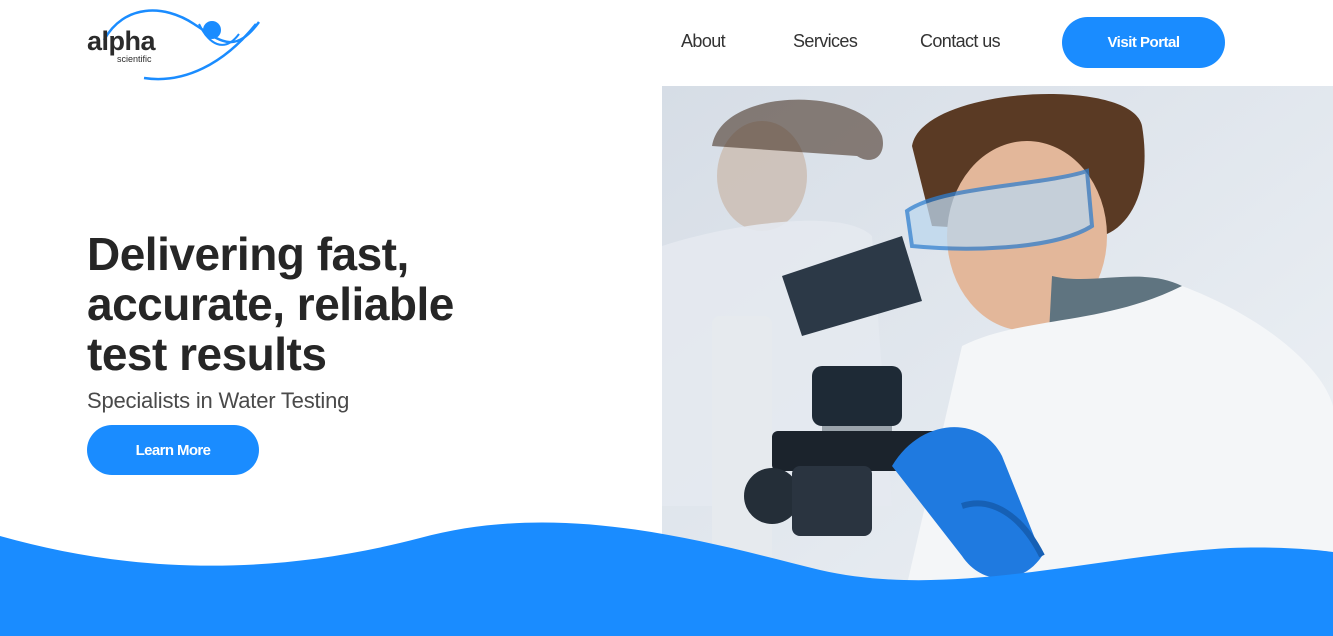  Describe the element at coordinates (1143, 42) in the screenshot. I see `visit-portal-button: Visit Portal` at that location.